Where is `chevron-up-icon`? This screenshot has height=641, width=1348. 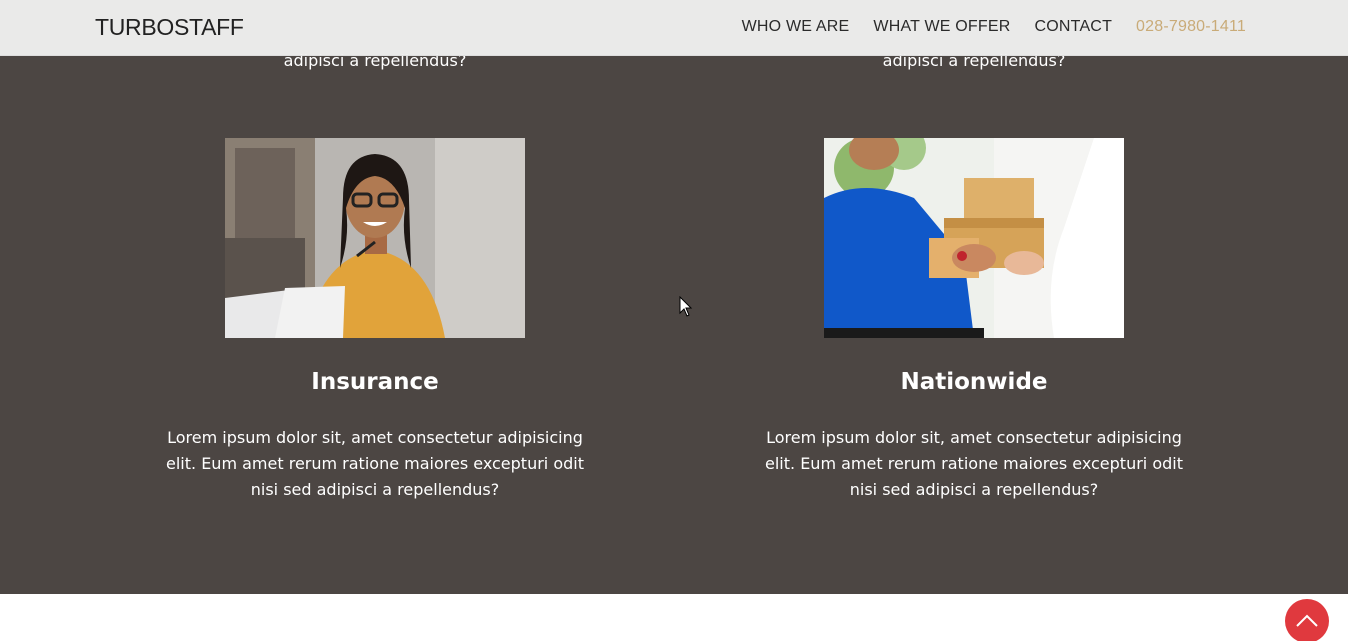 chevron-up-icon is located at coordinates (1307, 620).